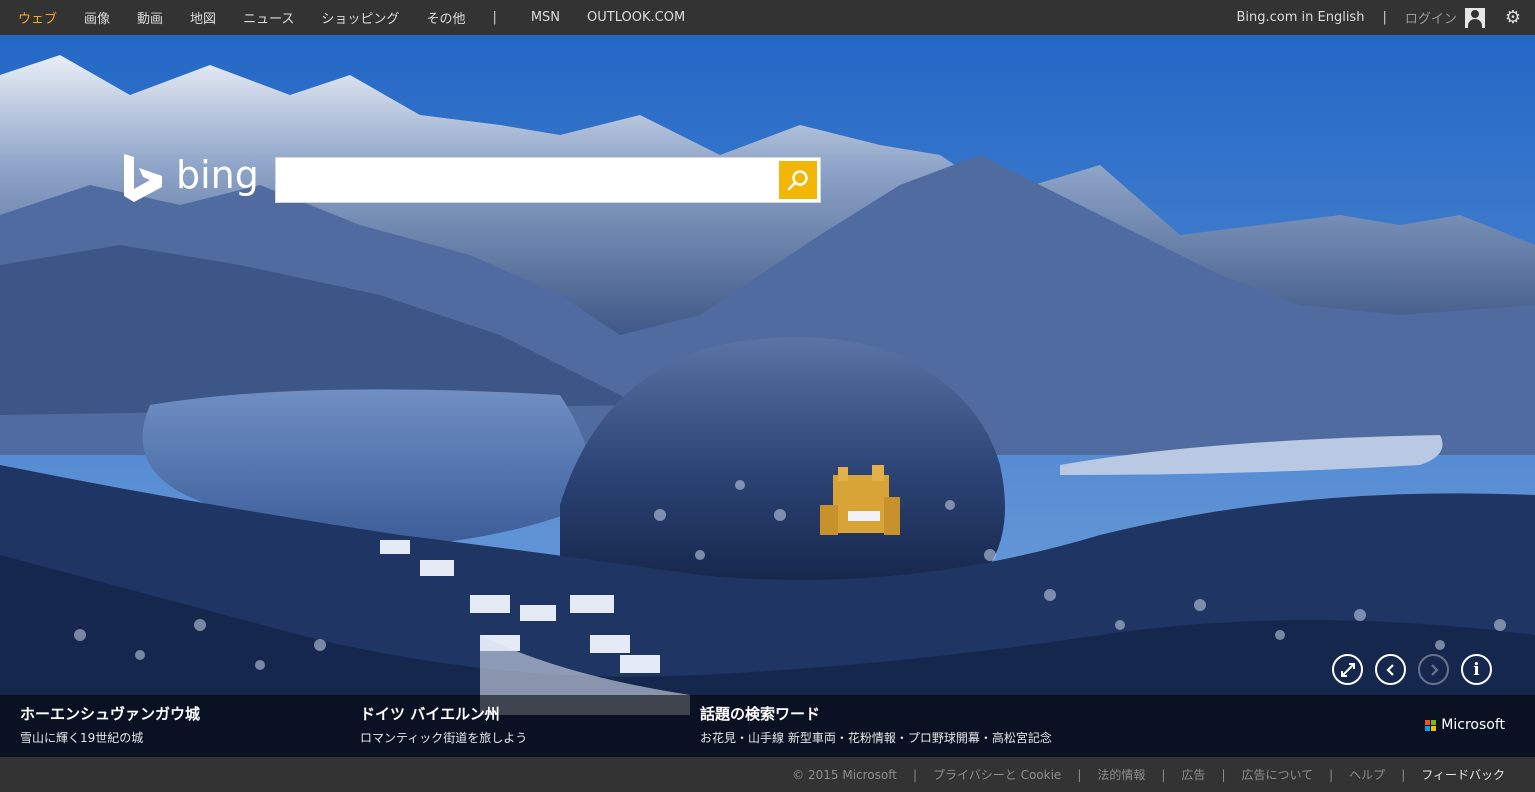 Image resolution: width=1535 pixels, height=792 pixels. Describe the element at coordinates (1390, 669) in the screenshot. I see `previous-image-icon` at that location.